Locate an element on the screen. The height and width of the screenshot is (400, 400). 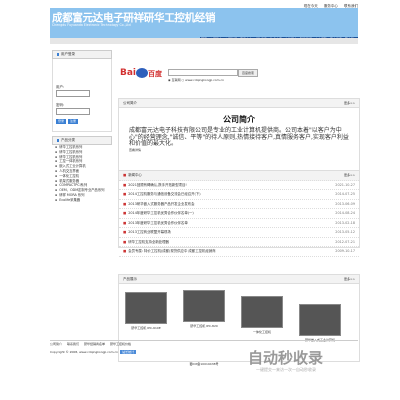
product-card: 研华工控机 IPC-610E is located at coordinates (146, 311).